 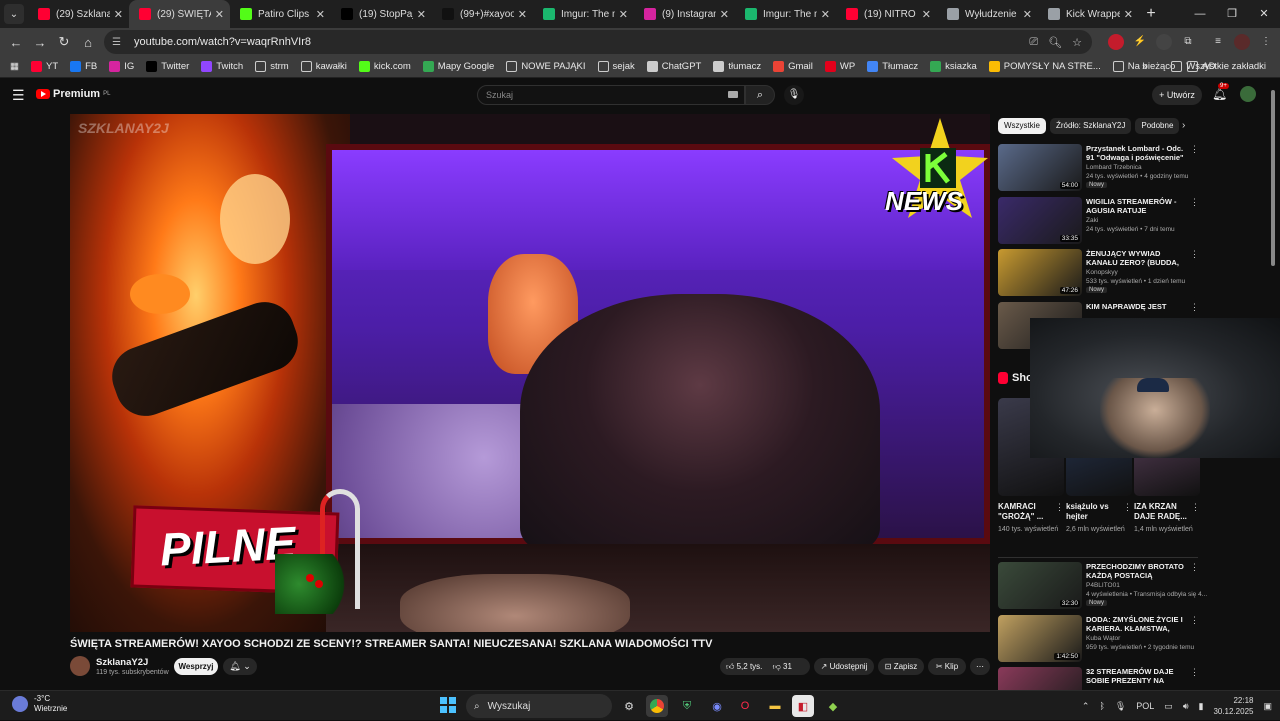 I want to click on tab-search-button: ⌄, so click(x=14, y=14).